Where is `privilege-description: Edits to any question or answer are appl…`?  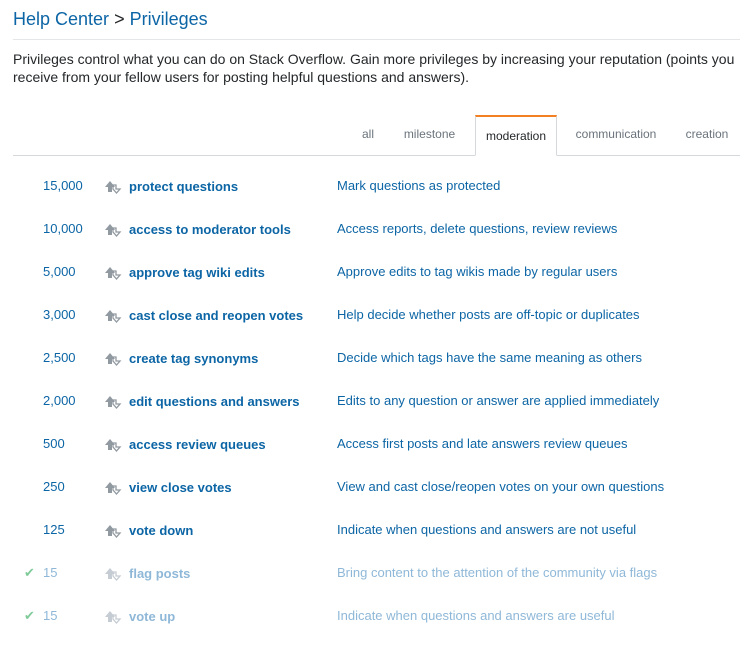
privilege-description: Edits to any question or answer are appl… is located at coordinates (498, 400).